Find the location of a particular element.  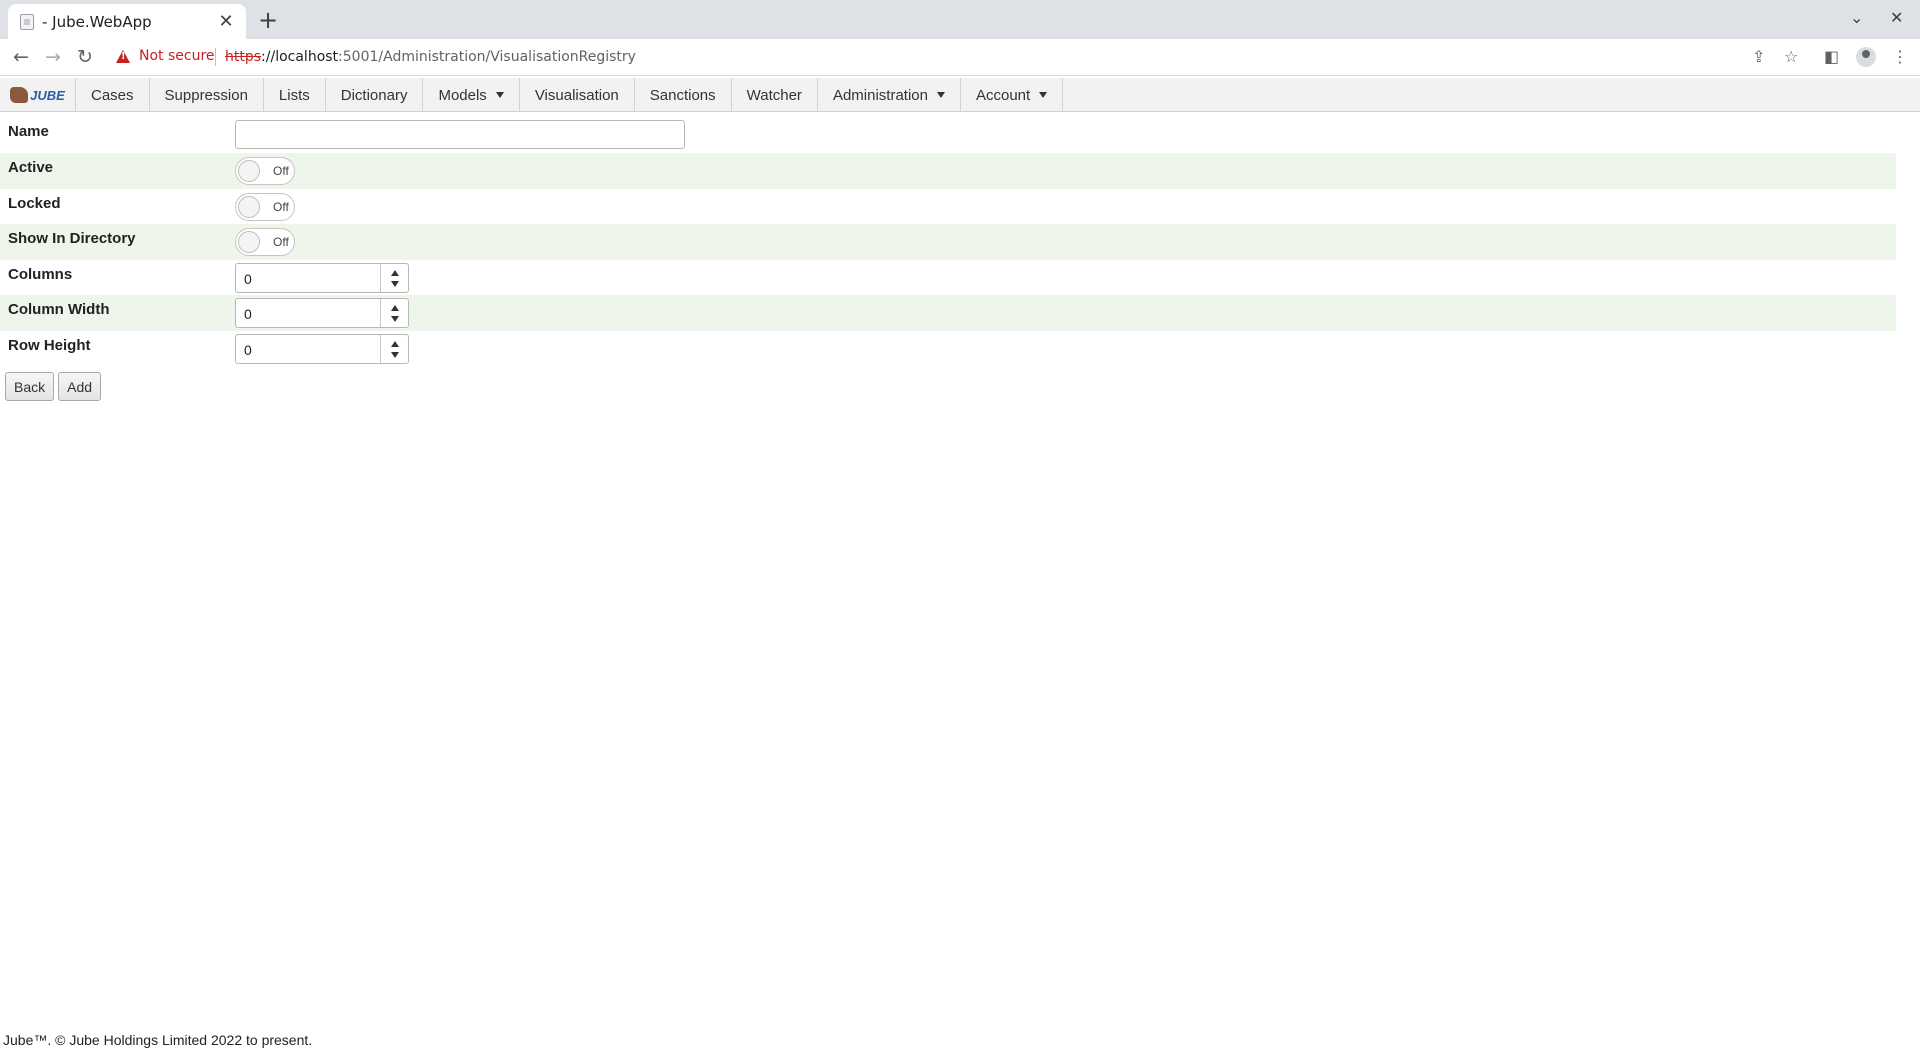

active-toggle: Off is located at coordinates (265, 171).